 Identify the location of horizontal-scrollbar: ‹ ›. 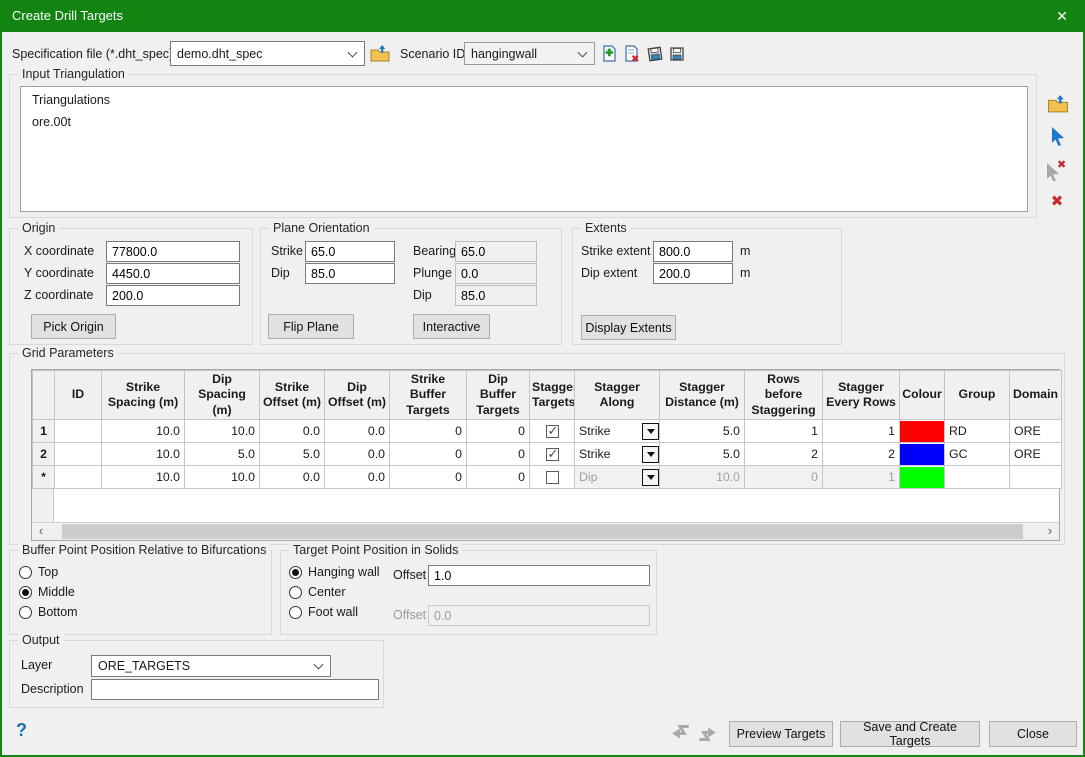
(545, 531).